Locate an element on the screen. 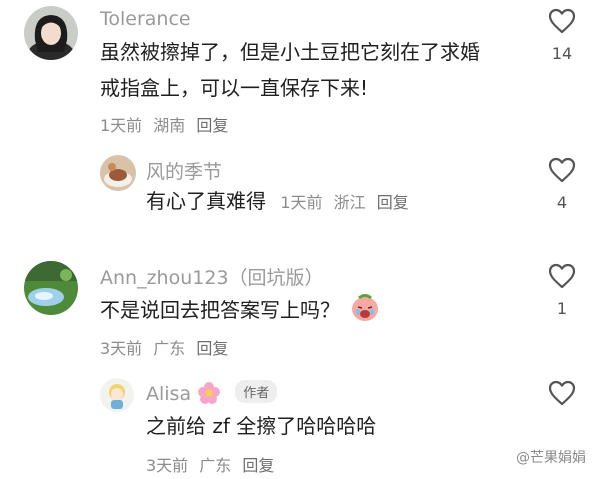  watermark: @芒果娟娟 is located at coordinates (551, 458).